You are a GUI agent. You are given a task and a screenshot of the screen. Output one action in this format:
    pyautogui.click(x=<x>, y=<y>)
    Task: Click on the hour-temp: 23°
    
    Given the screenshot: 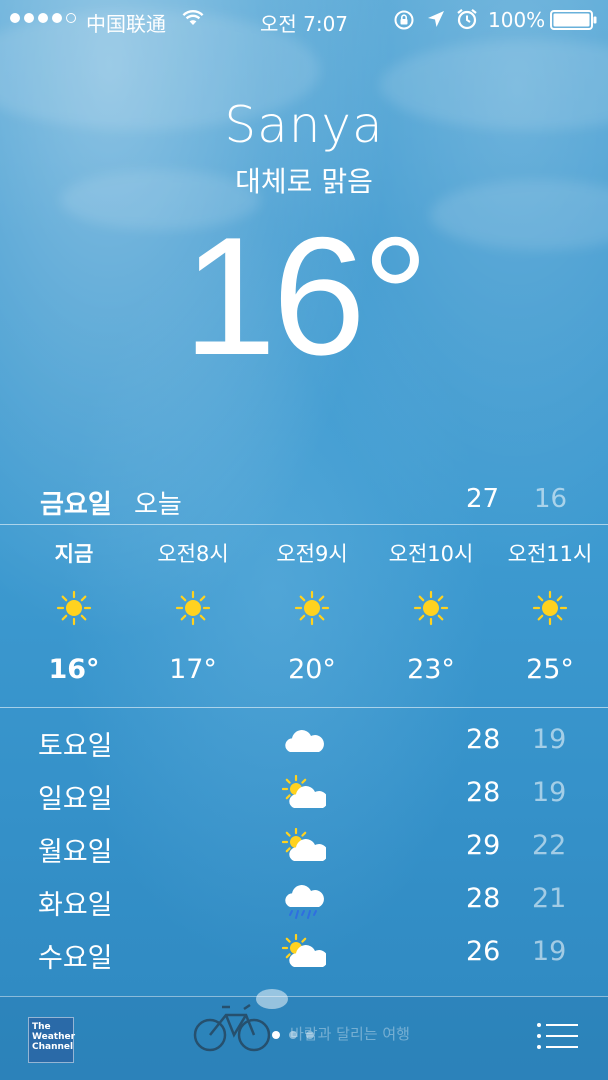 What is the action you would take?
    pyautogui.click(x=431, y=669)
    